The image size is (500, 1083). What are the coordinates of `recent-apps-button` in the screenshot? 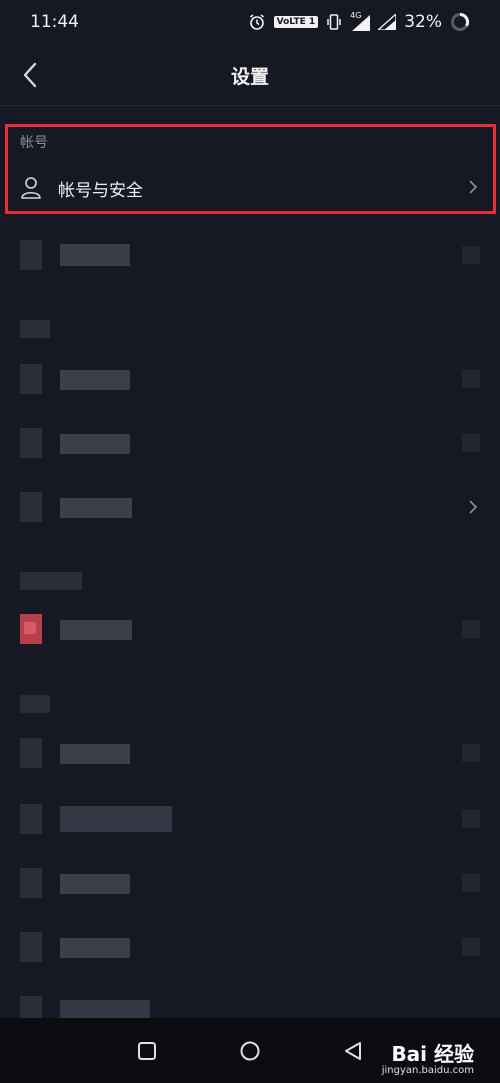 It's located at (147, 1051).